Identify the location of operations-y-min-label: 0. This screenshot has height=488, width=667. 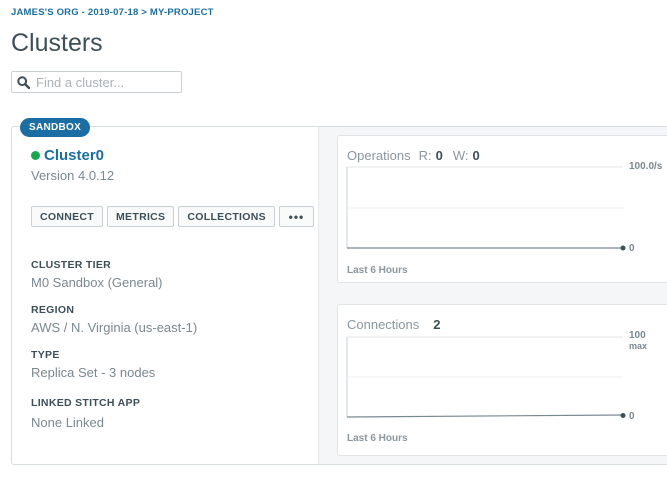
(632, 248).